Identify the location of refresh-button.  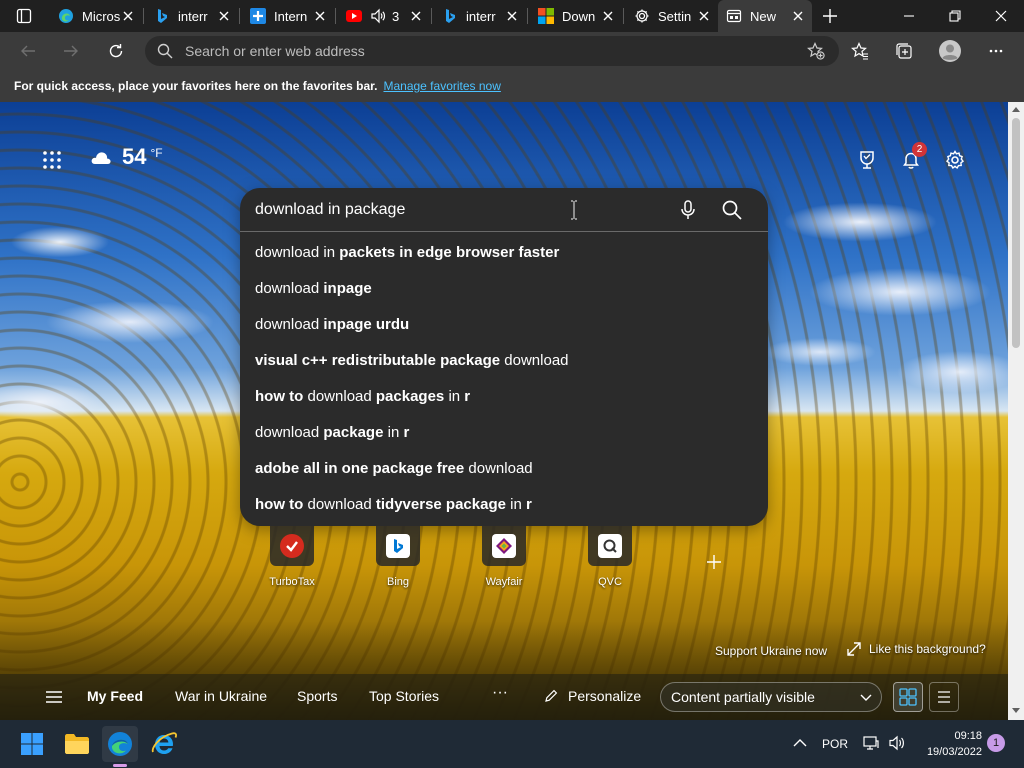
(116, 51).